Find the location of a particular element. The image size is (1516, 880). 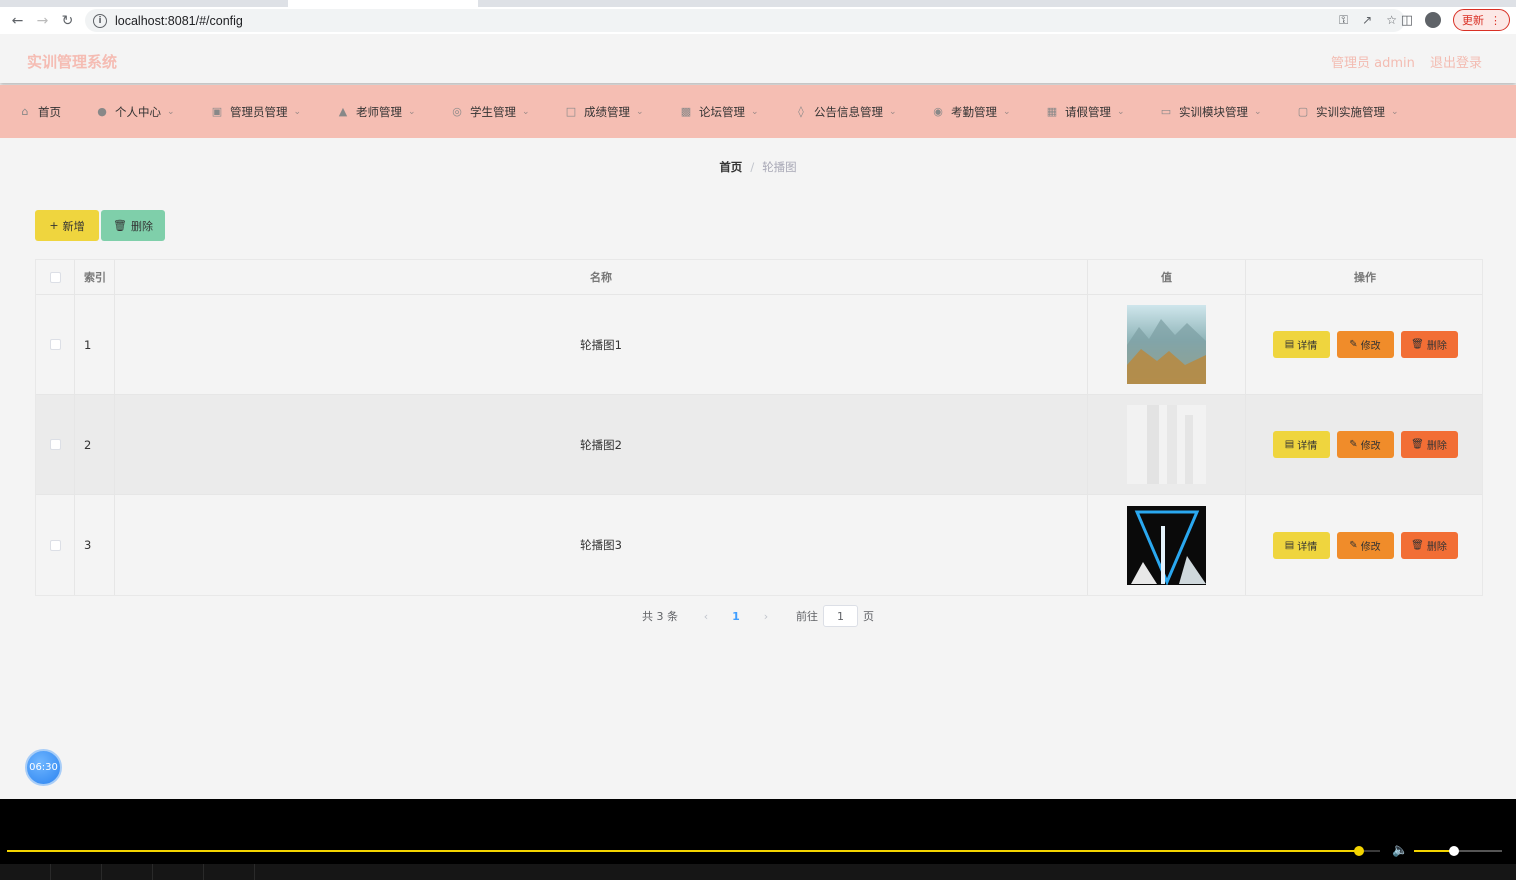

update-button: 更新 ⋮ is located at coordinates (1481, 20).